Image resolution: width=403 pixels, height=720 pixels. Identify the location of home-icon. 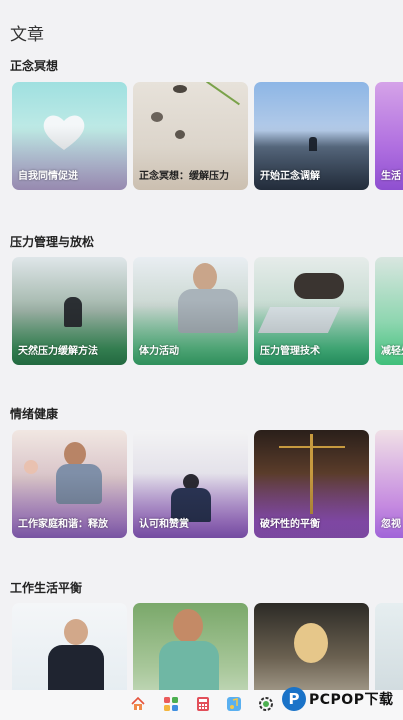
(138, 704).